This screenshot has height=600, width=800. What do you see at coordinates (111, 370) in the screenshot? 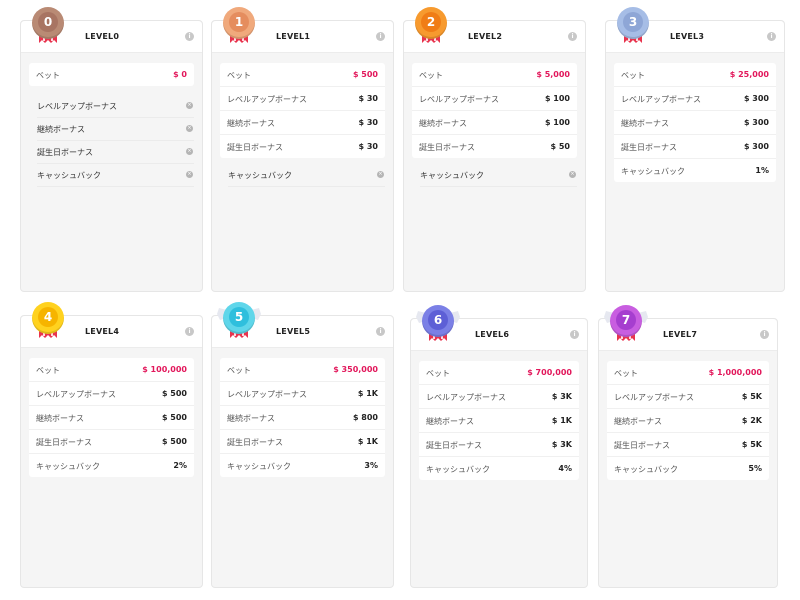
I see `benefit-row-bet: ベット $ 100,000` at bounding box center [111, 370].